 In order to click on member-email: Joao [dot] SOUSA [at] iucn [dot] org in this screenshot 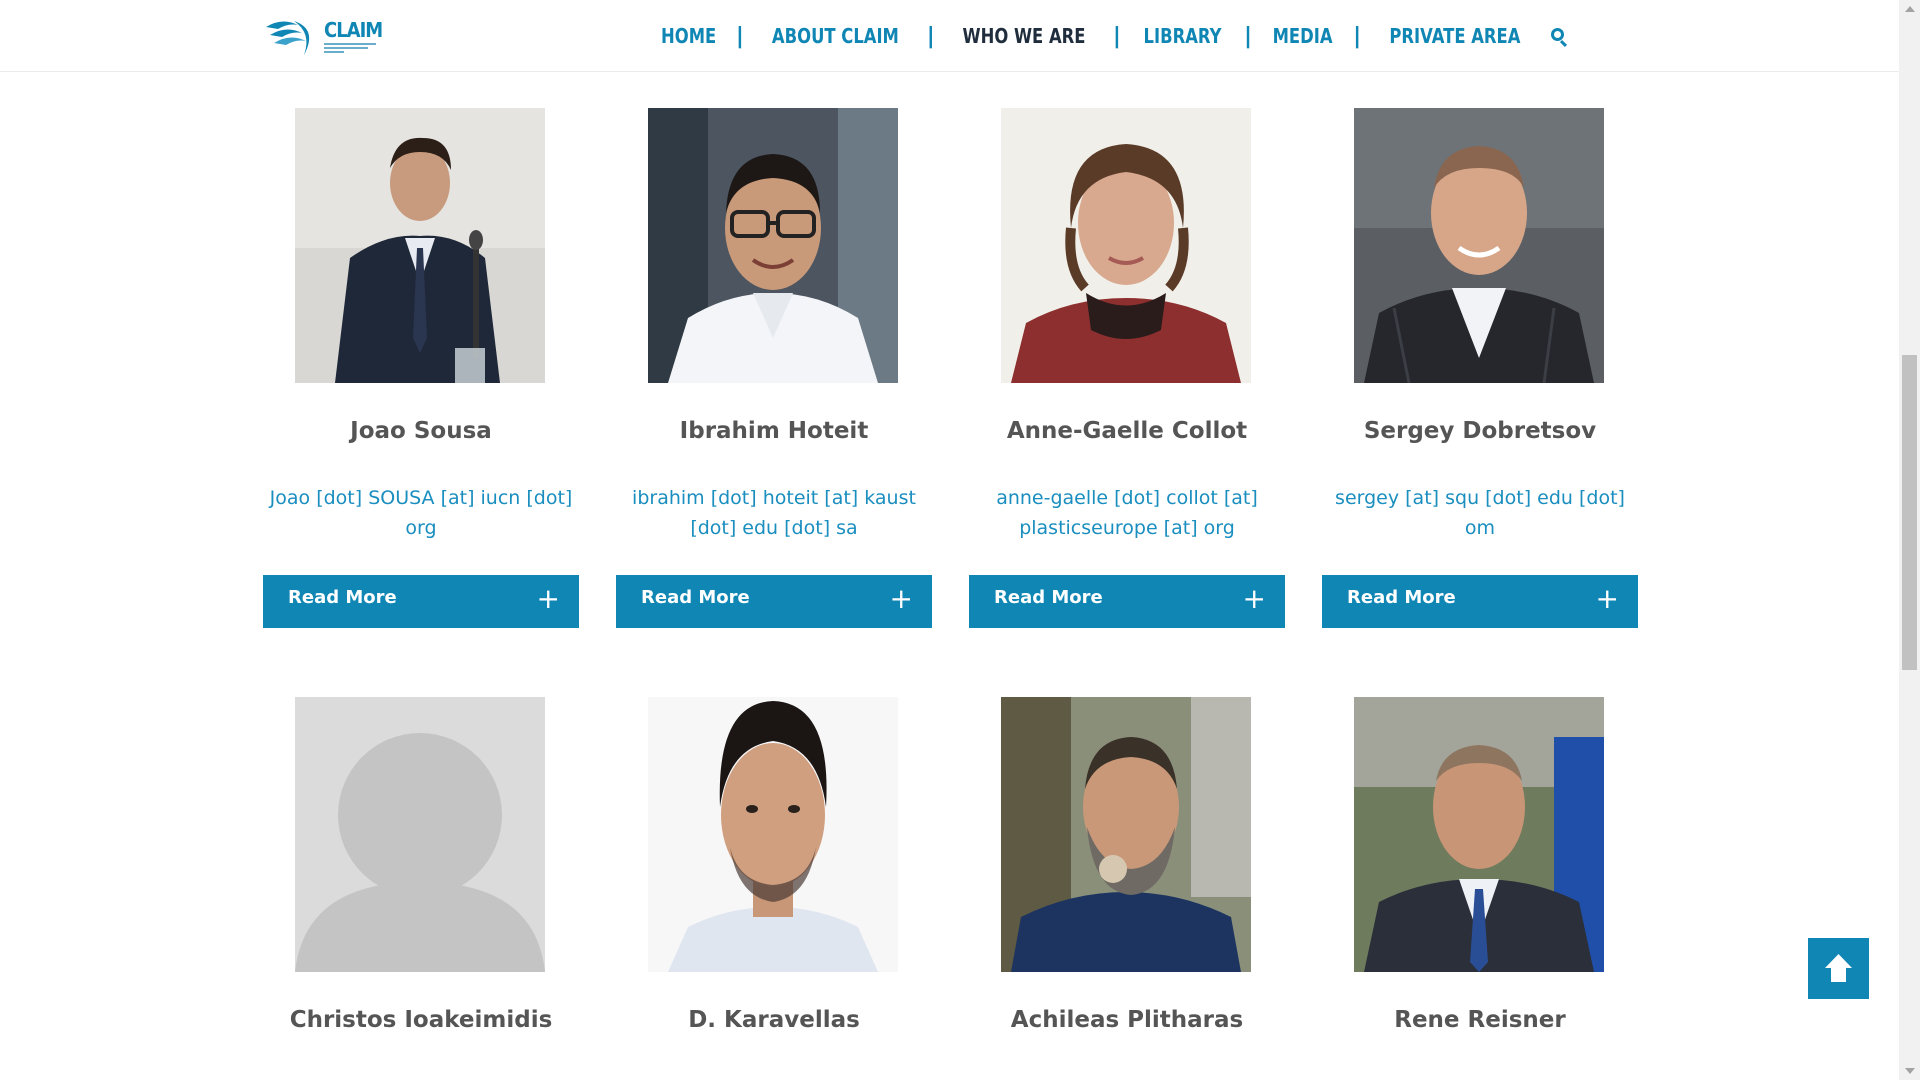, I will do `click(421, 513)`.